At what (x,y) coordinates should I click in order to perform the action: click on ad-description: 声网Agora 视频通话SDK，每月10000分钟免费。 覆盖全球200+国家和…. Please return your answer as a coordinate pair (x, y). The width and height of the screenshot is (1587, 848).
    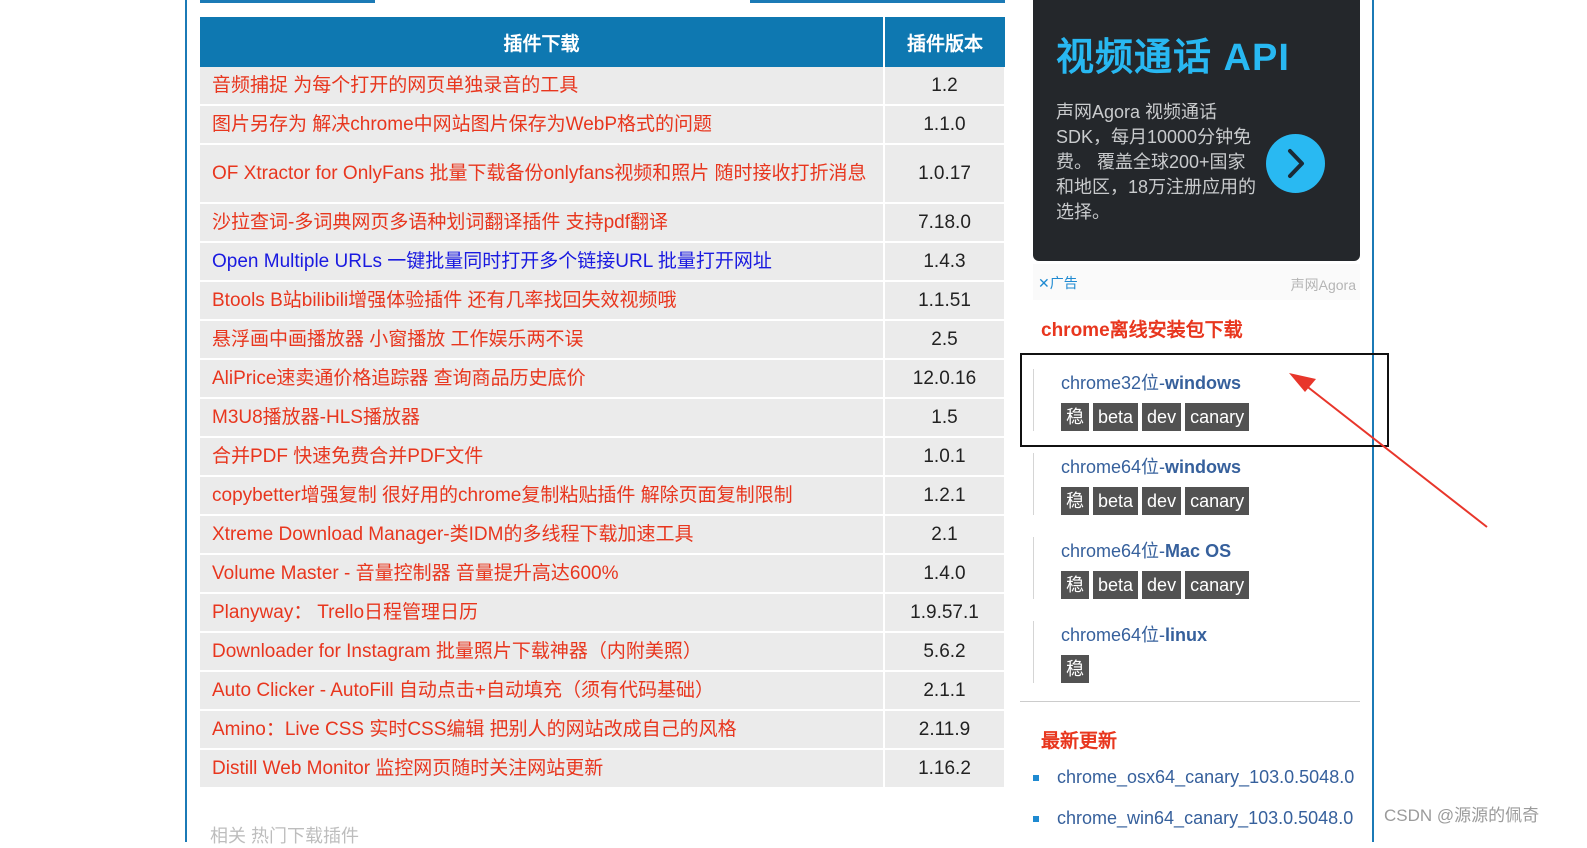
    Looking at the image, I should click on (1156, 162).